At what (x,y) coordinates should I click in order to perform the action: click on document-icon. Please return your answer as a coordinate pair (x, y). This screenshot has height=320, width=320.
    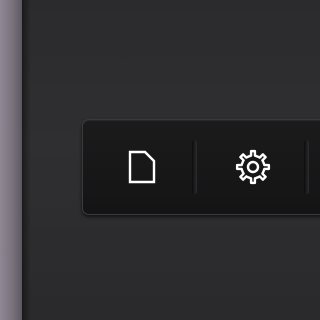
    Looking at the image, I should click on (142, 167).